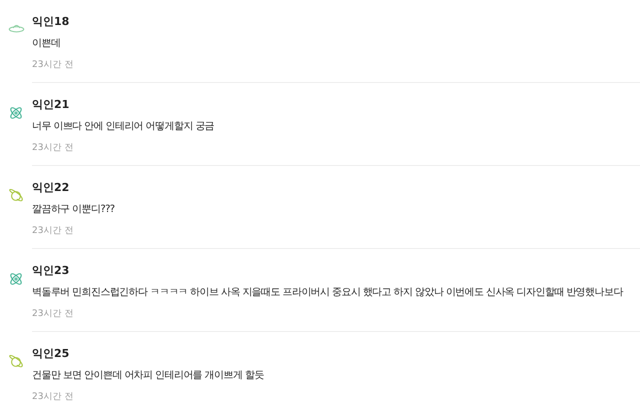 The height and width of the screenshot is (410, 640). What do you see at coordinates (51, 353) in the screenshot?
I see `comment-author: 익인25` at bounding box center [51, 353].